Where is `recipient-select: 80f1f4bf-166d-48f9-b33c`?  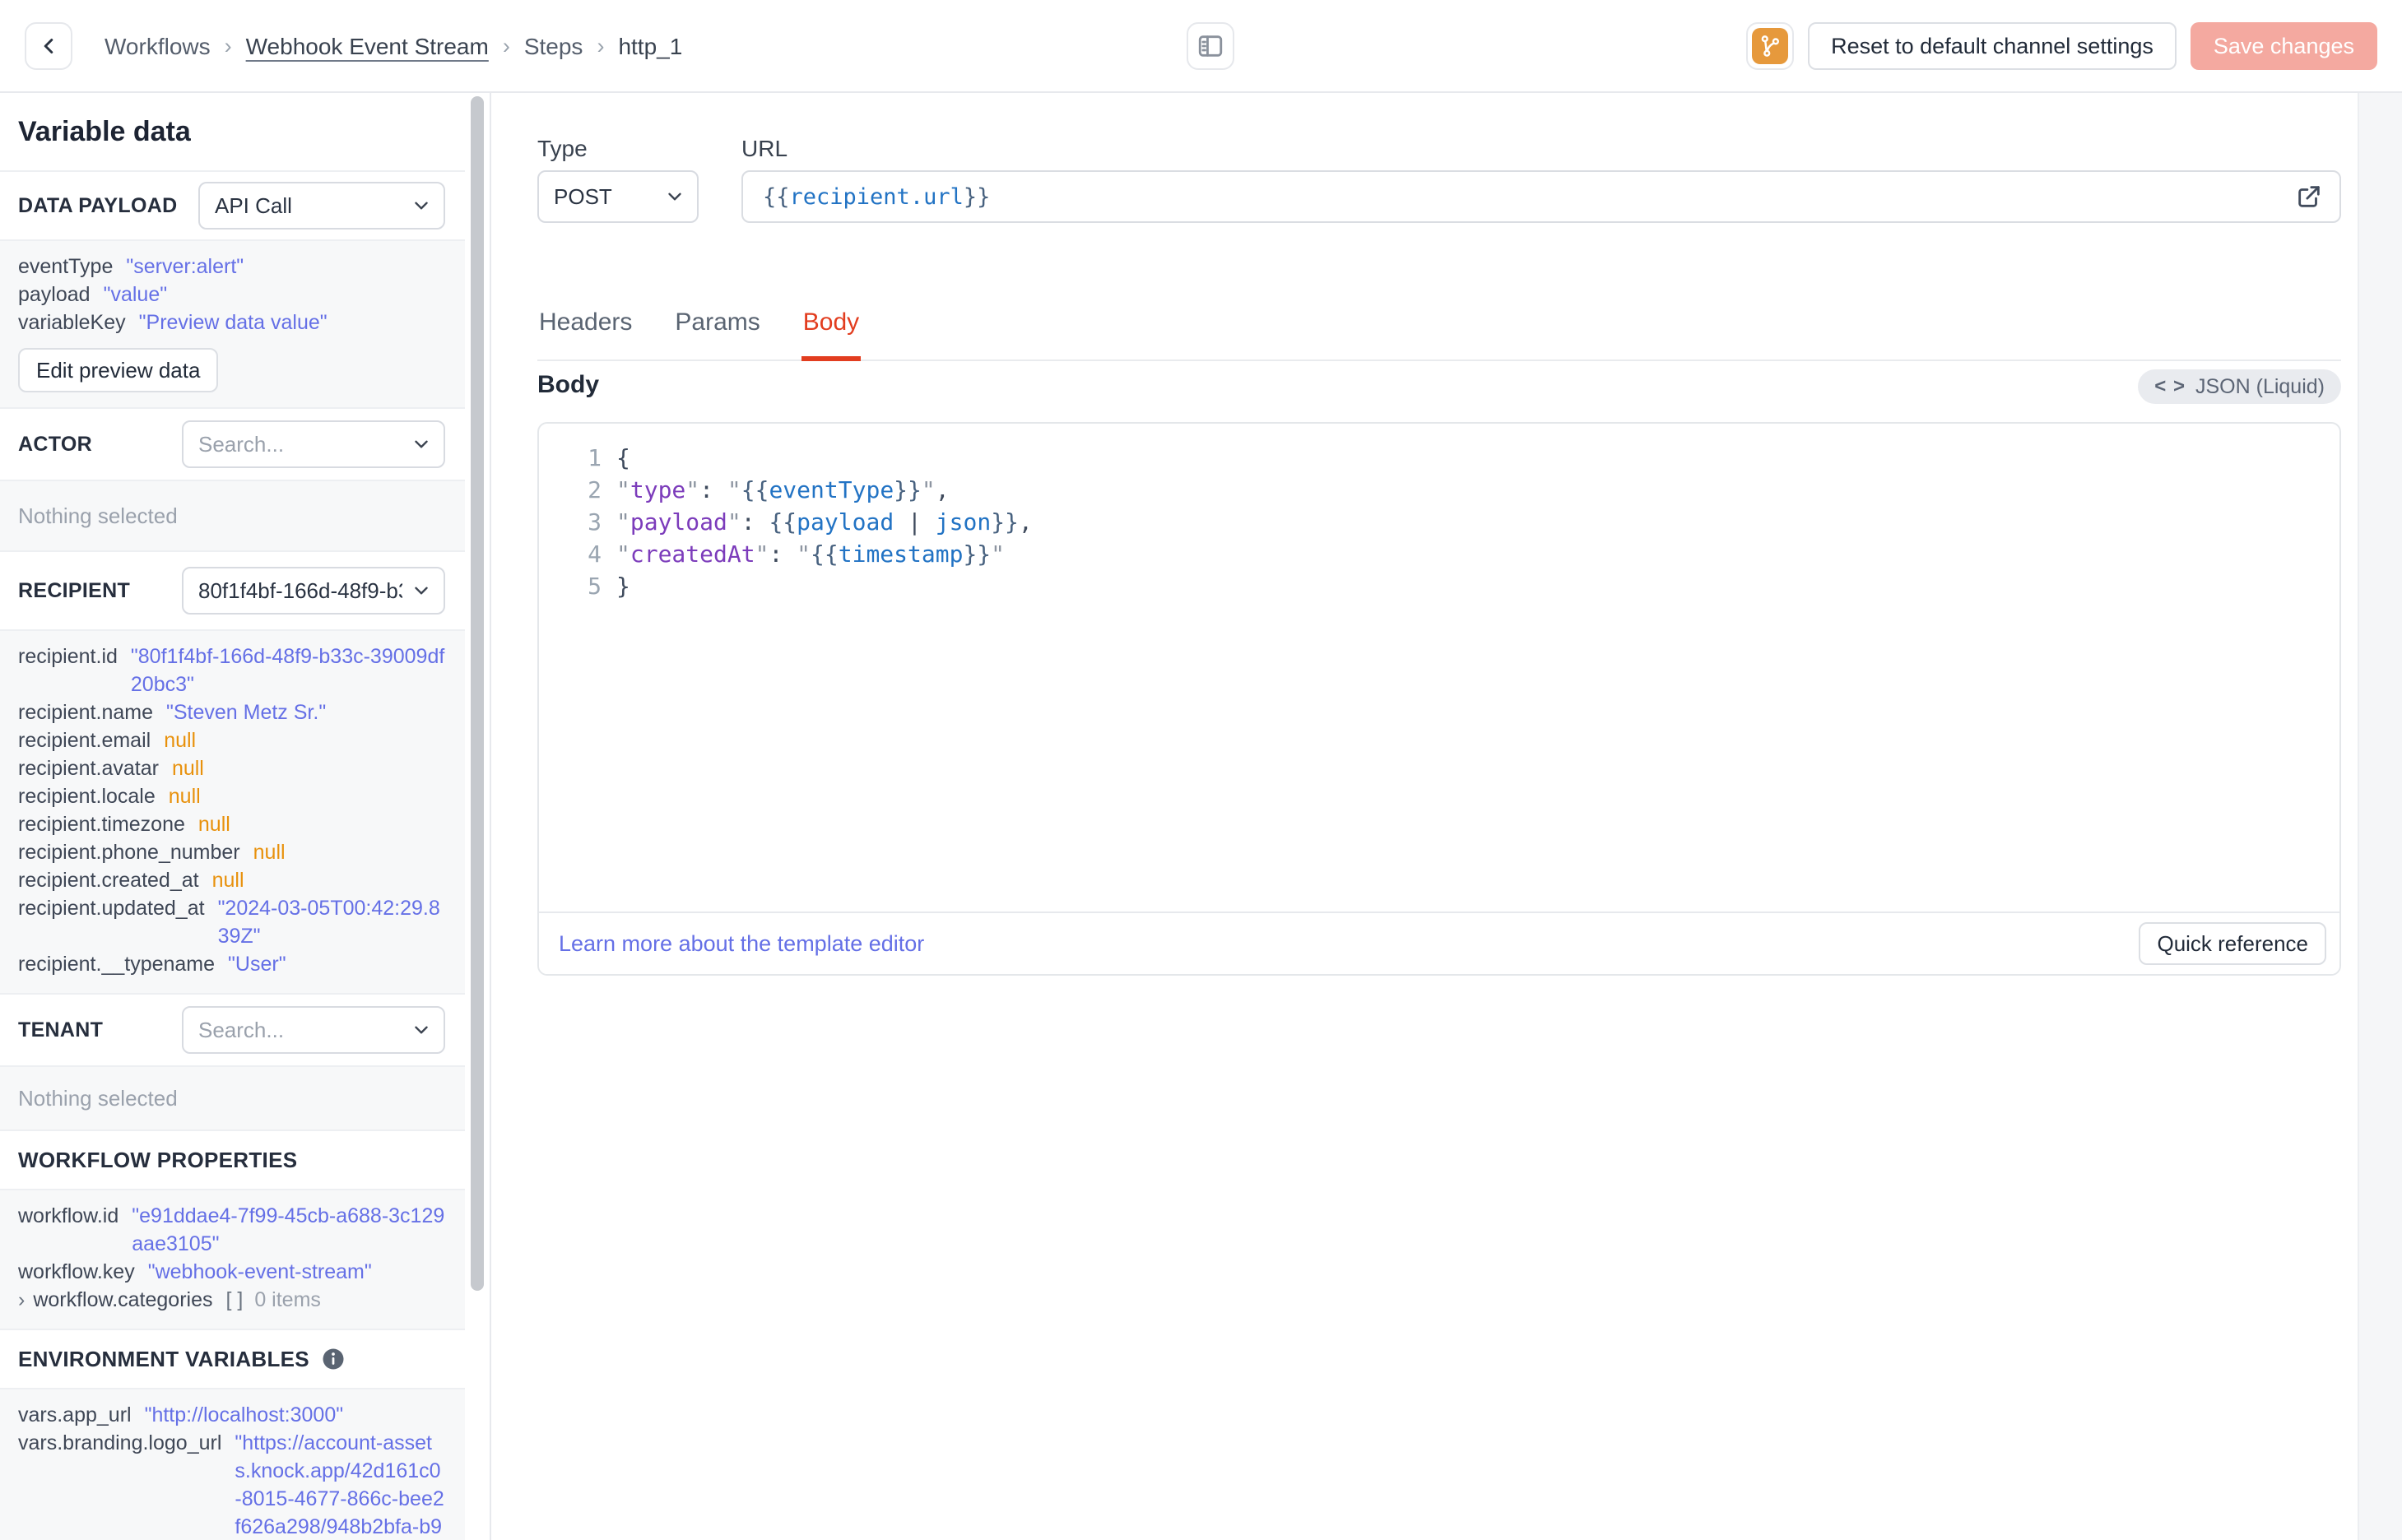
recipient-select: 80f1f4bf-166d-48f9-b33c is located at coordinates (313, 591).